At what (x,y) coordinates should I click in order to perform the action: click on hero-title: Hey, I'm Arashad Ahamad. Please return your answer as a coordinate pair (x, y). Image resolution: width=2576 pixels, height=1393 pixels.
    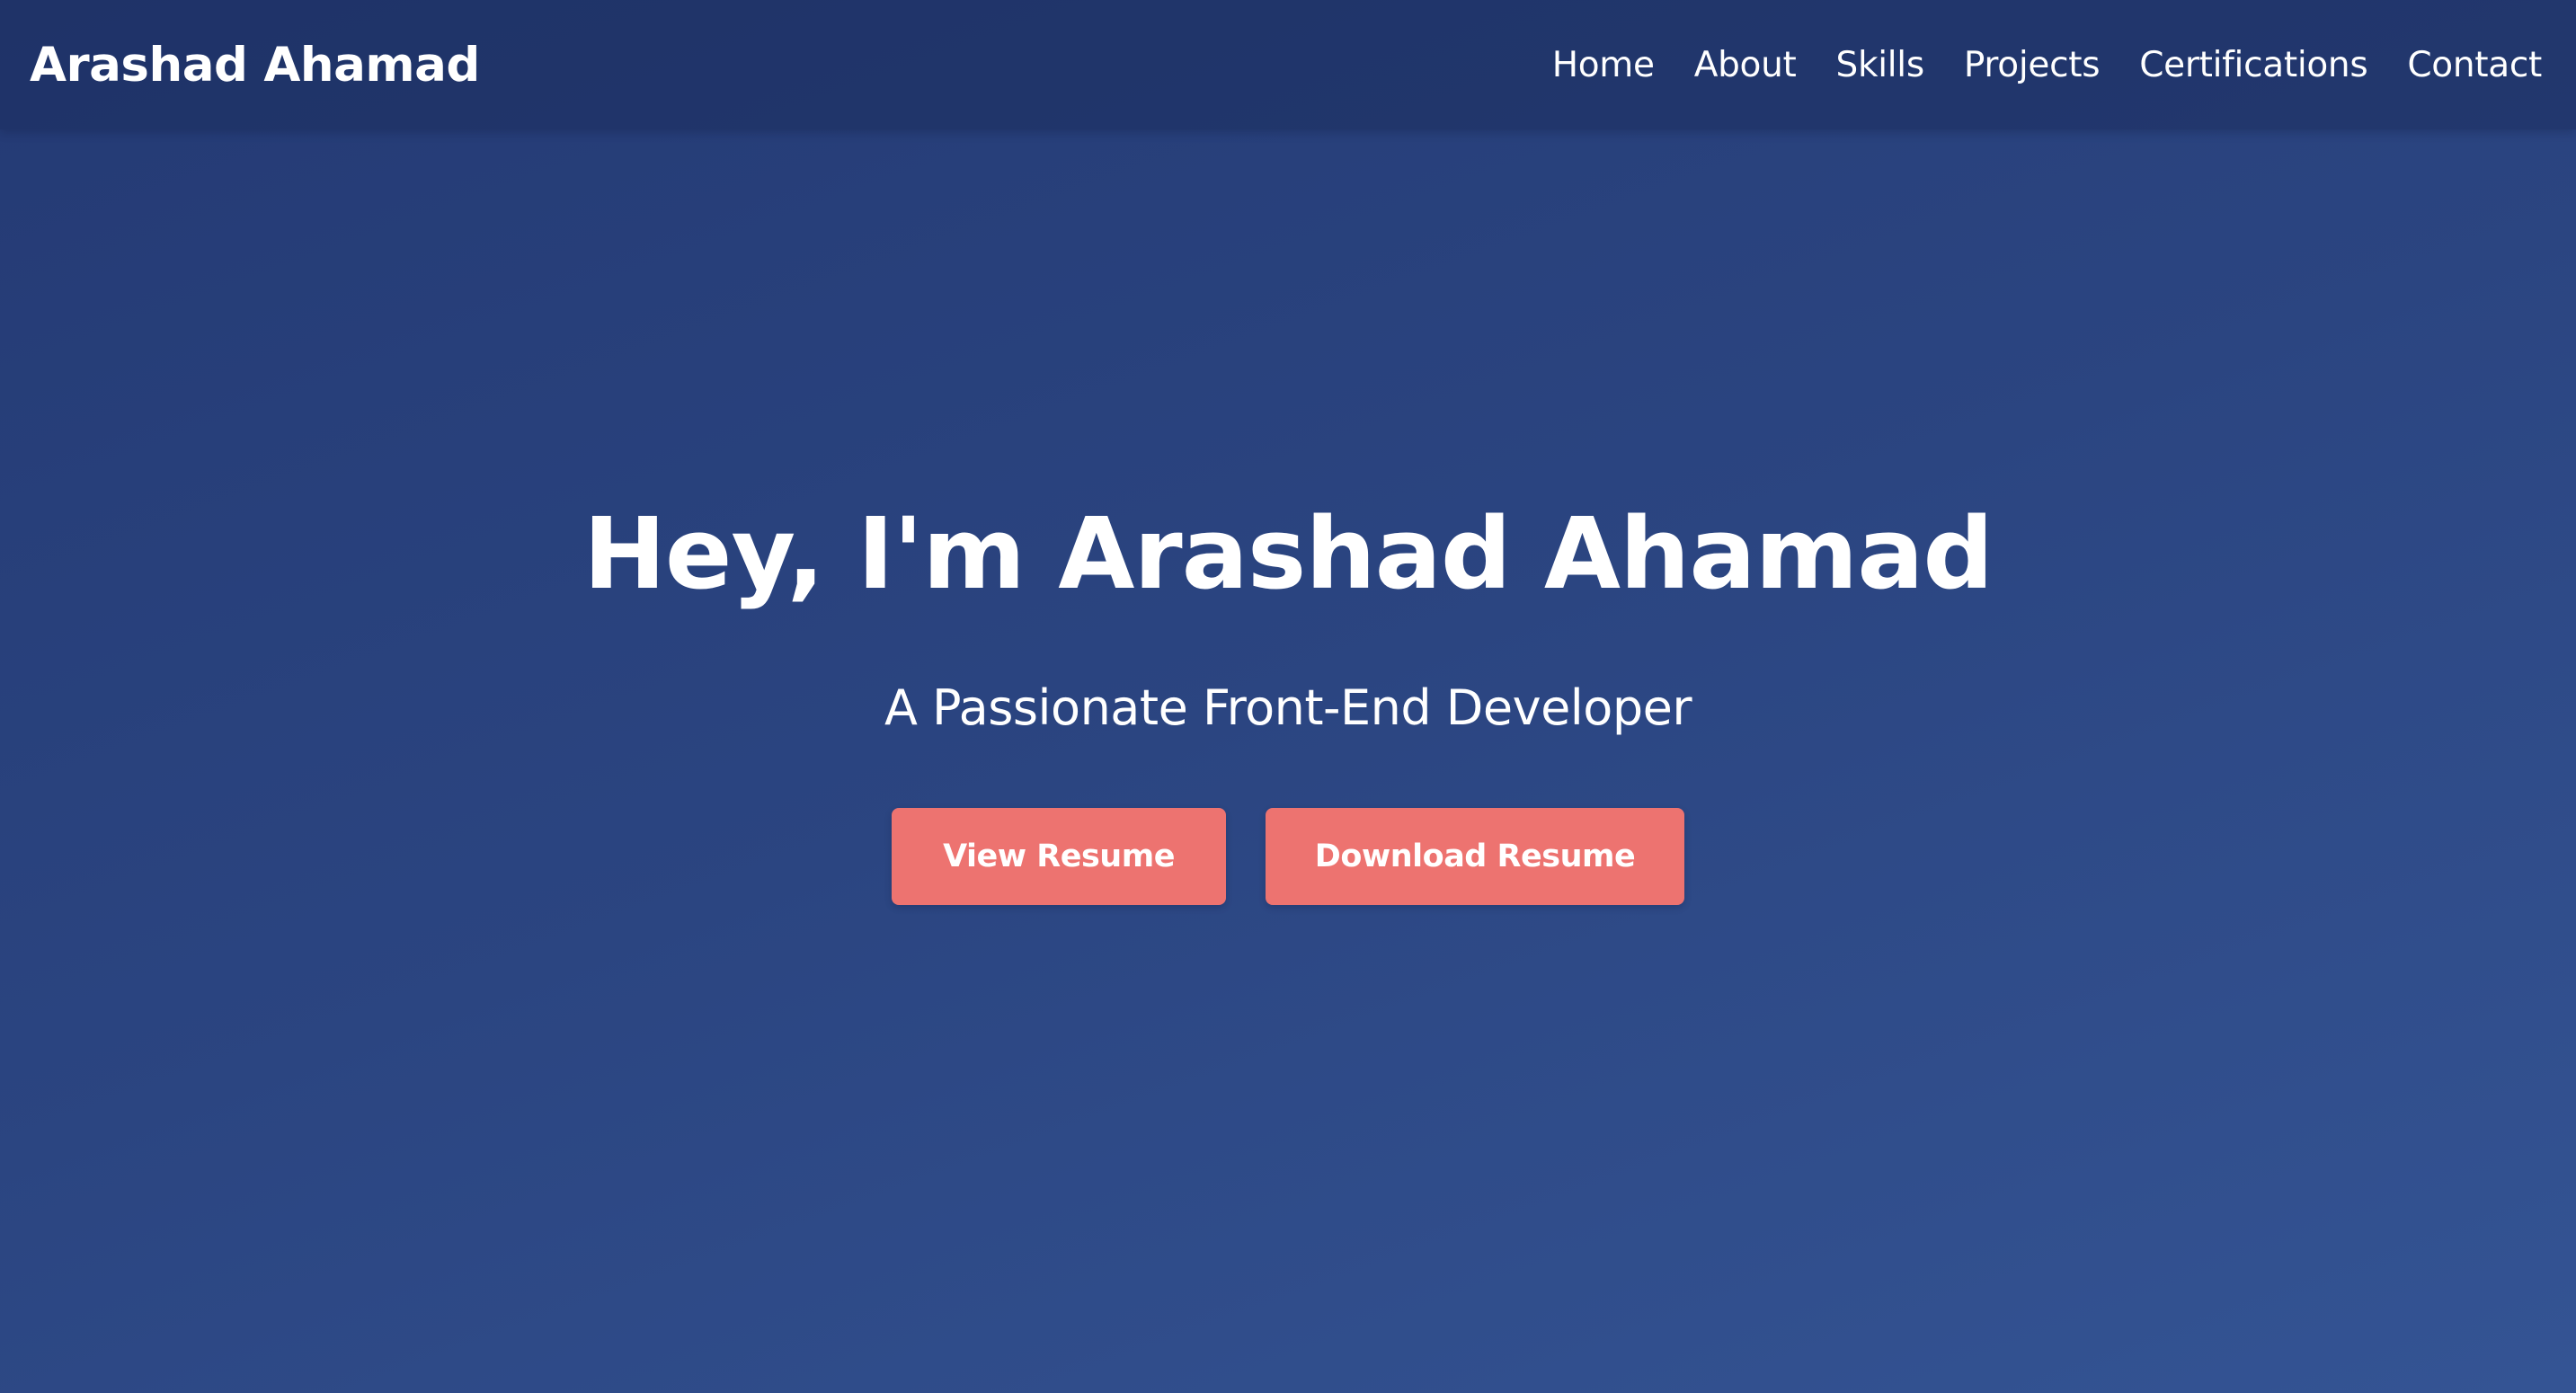
    Looking at the image, I should click on (1288, 553).